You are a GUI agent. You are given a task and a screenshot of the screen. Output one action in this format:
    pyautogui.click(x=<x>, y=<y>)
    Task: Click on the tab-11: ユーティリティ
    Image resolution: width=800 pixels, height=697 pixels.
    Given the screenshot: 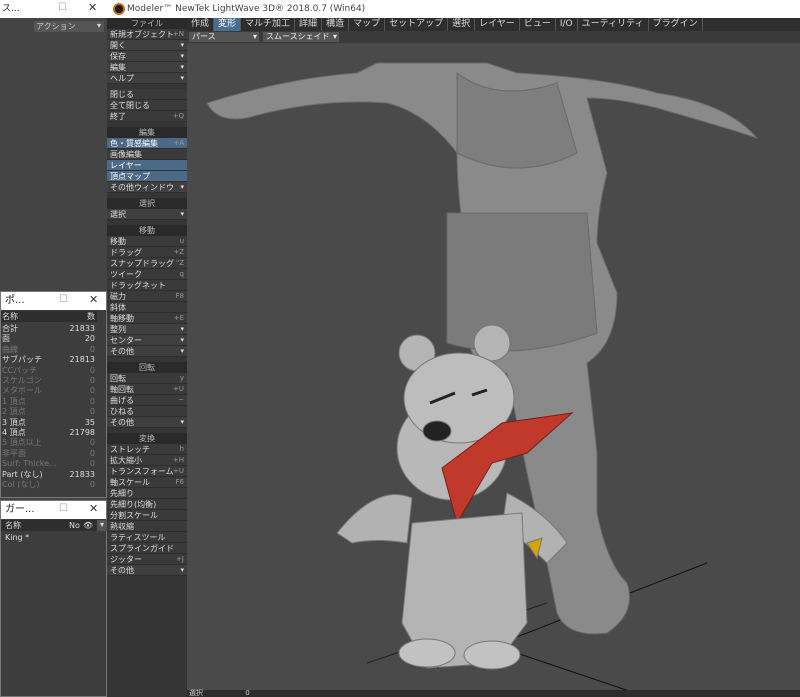 What is the action you would take?
    pyautogui.click(x=613, y=24)
    